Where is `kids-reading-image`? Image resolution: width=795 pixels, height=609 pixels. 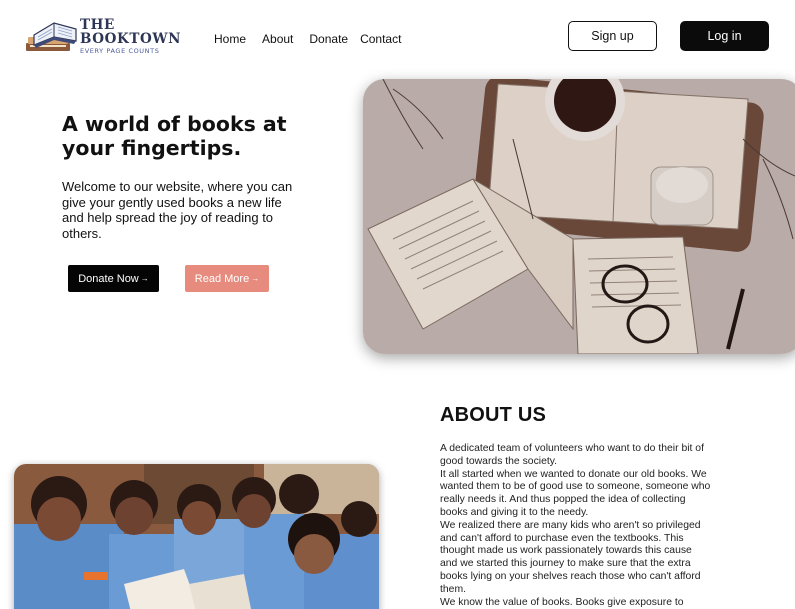 kids-reading-image is located at coordinates (196, 536).